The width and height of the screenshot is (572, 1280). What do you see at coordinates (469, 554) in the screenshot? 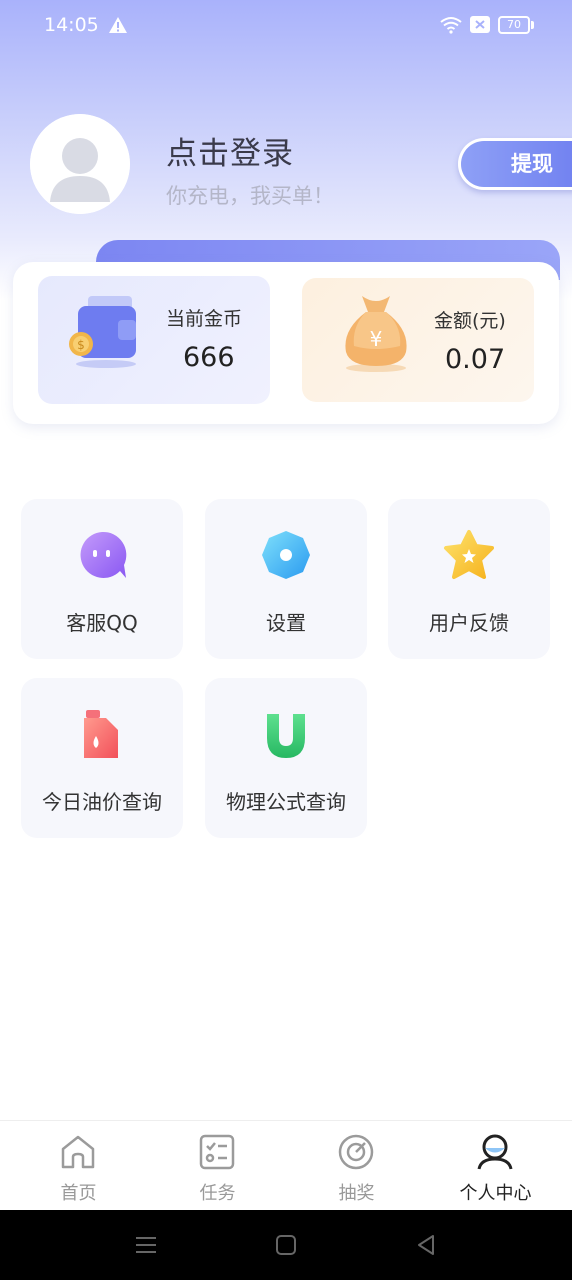
I see `star-icon` at bounding box center [469, 554].